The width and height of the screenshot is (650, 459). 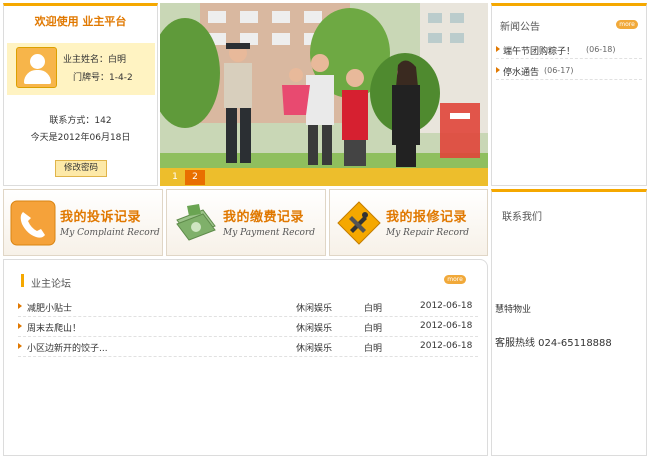 I want to click on complaint-record-title: 我的投诉记录, so click(x=101, y=217).